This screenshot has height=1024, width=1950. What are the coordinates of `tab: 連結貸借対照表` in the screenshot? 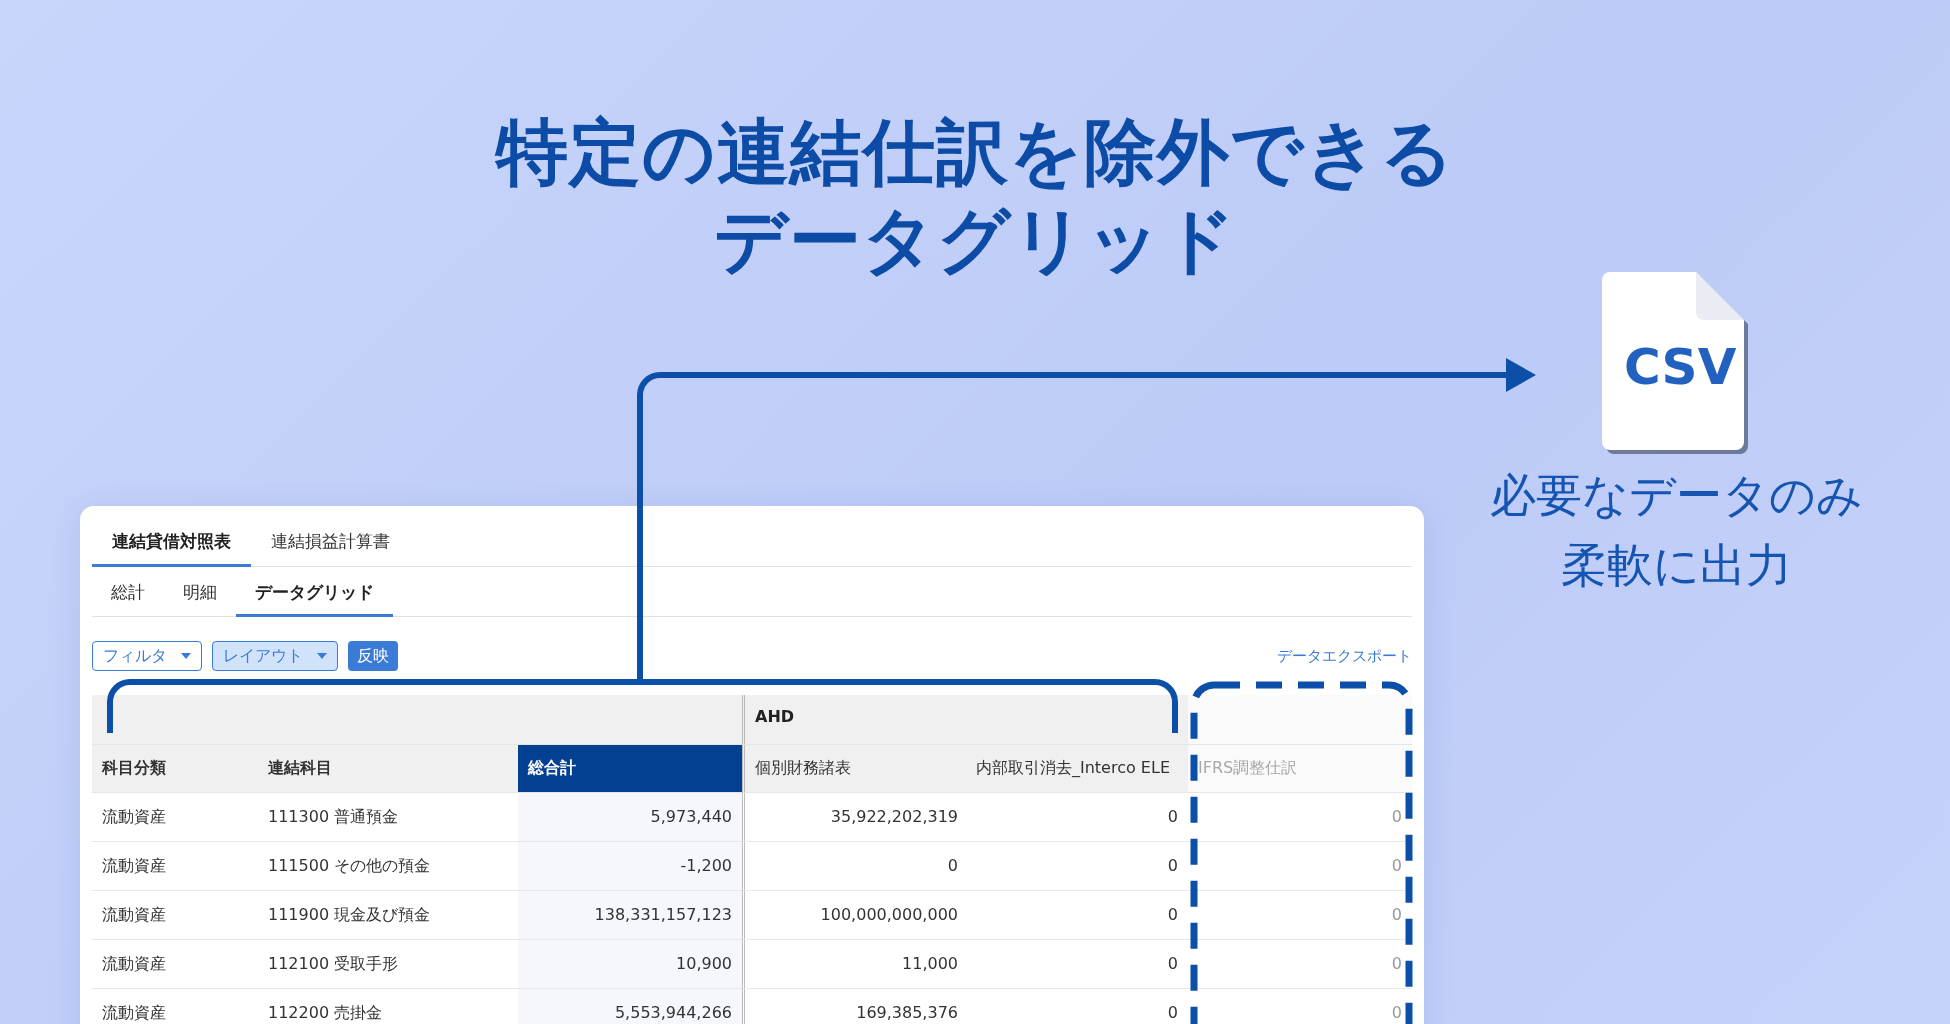 It's located at (171, 536).